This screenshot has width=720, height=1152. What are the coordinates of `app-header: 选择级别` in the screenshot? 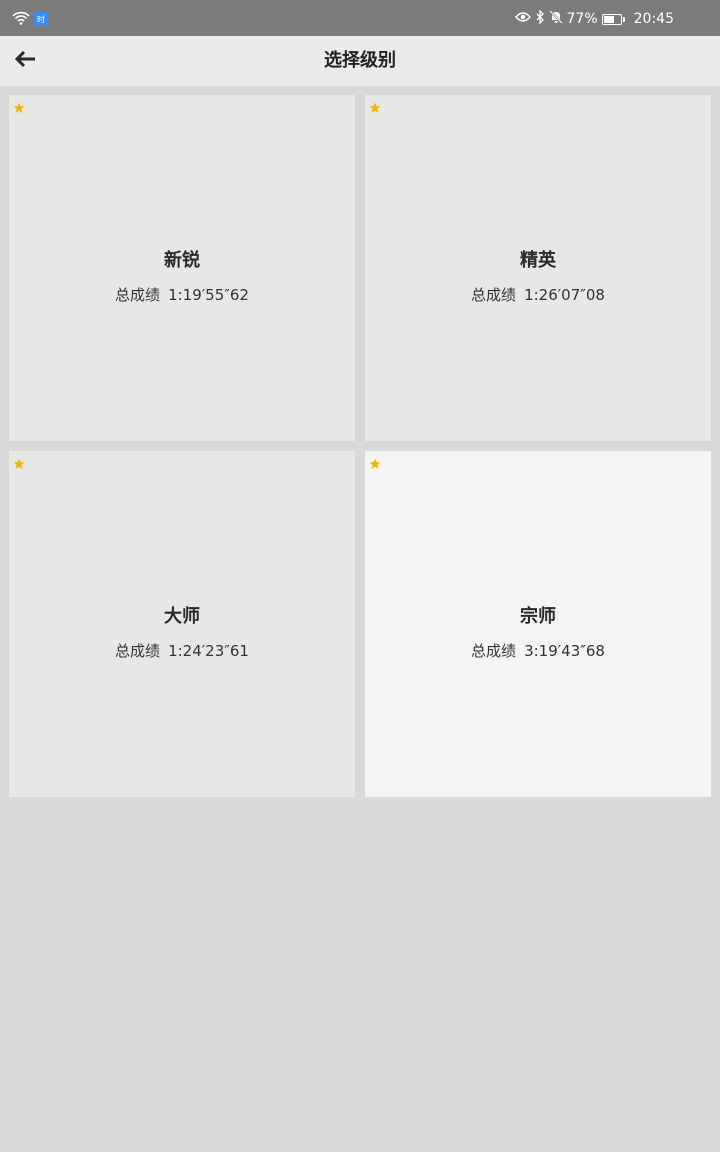 It's located at (360, 61).